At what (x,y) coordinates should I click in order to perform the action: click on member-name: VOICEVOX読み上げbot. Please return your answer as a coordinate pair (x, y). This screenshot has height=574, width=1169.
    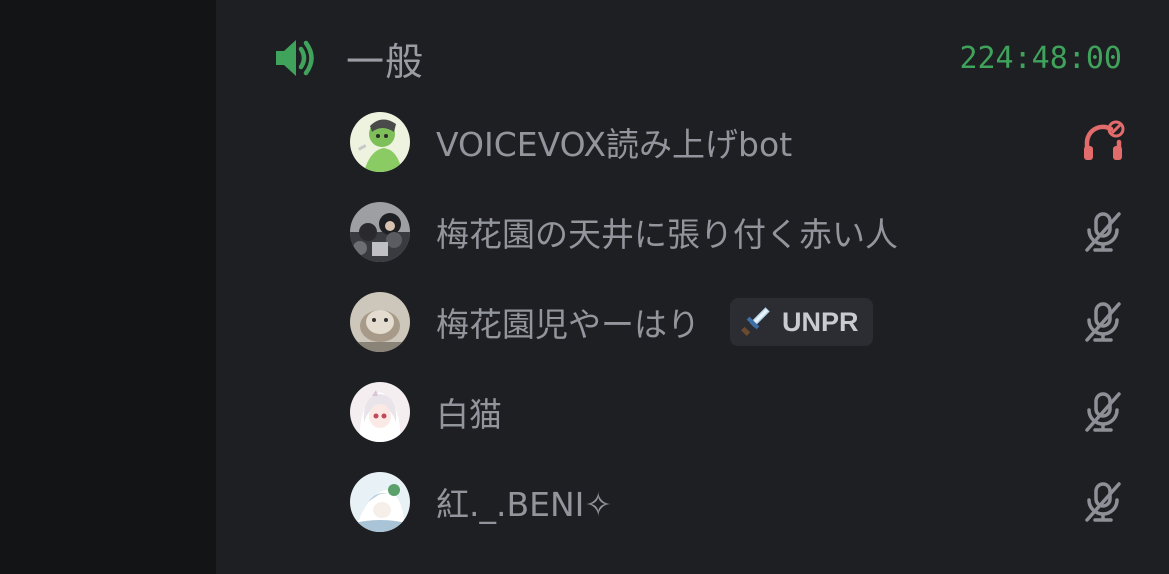
    Looking at the image, I should click on (614, 144).